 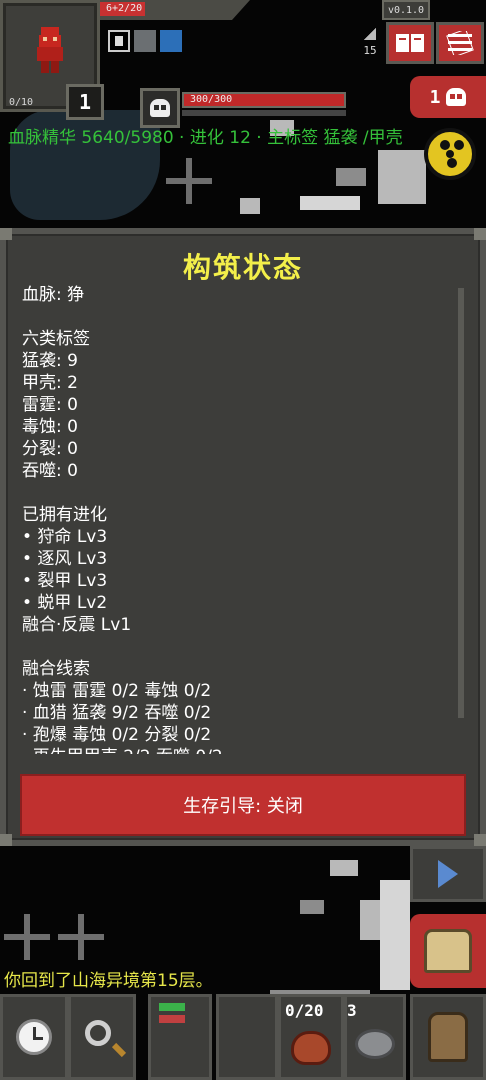 I want to click on backpack-button, so click(x=448, y=1037).